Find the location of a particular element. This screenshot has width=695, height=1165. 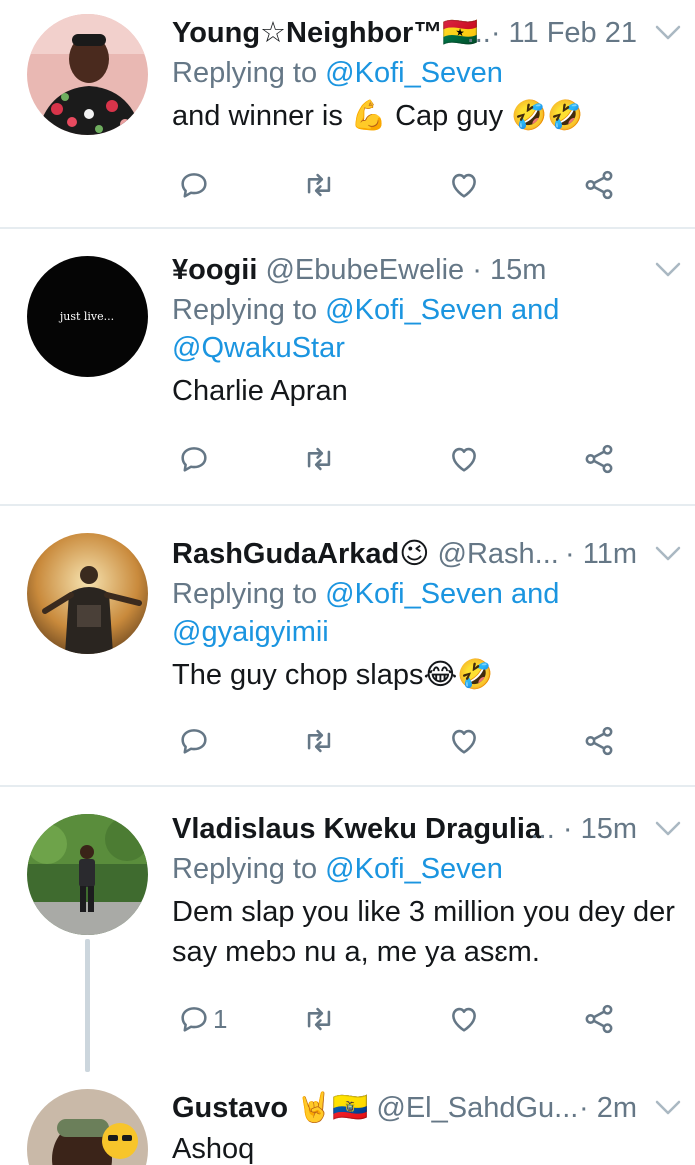

display-name: Young☆Neighbor™🇬🇭 is located at coordinates (325, 33).